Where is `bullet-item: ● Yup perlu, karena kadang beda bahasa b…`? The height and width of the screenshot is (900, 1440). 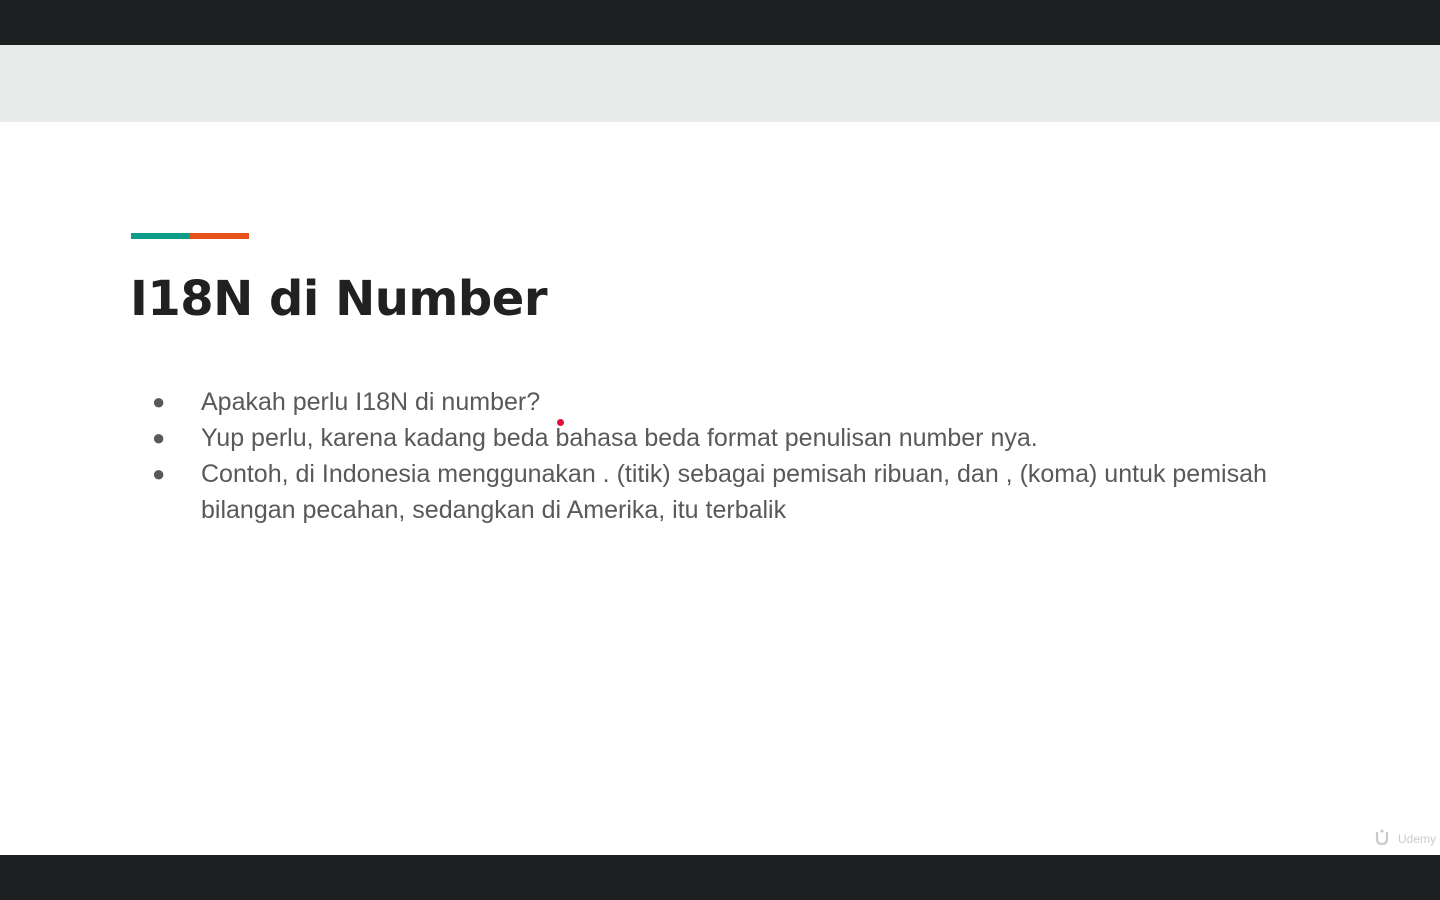
bullet-item: ● Yup perlu, karena kadang beda bahasa b… is located at coordinates (720, 438).